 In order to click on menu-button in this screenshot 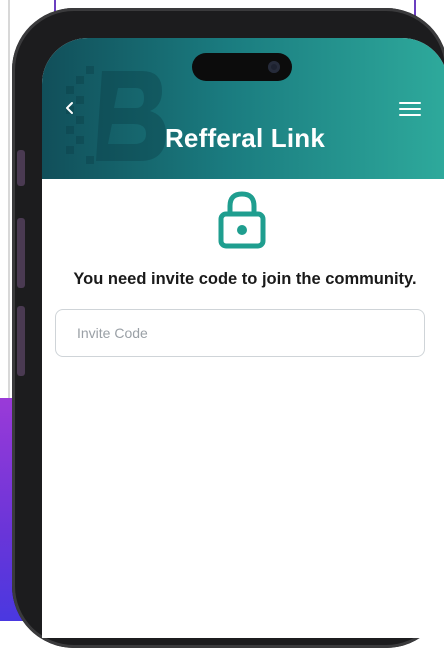, I will do `click(410, 110)`.